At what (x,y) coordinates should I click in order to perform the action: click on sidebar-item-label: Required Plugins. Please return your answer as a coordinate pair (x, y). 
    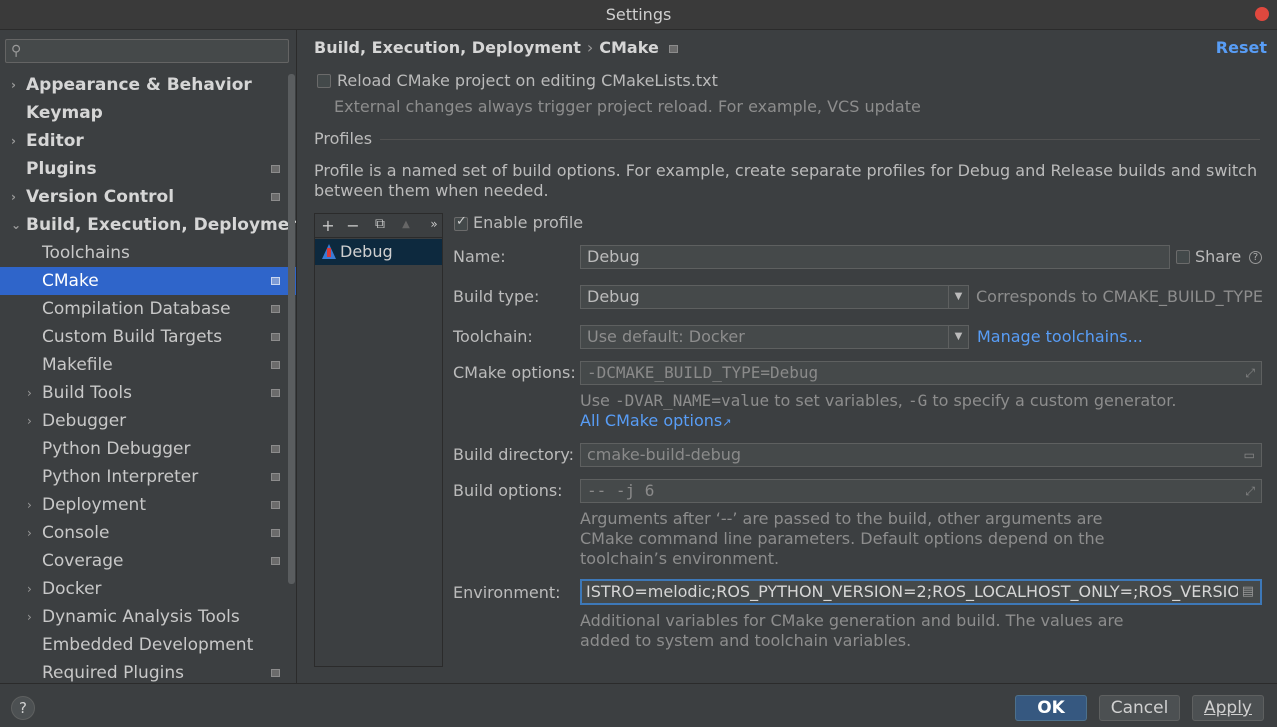
    Looking at the image, I should click on (113, 673).